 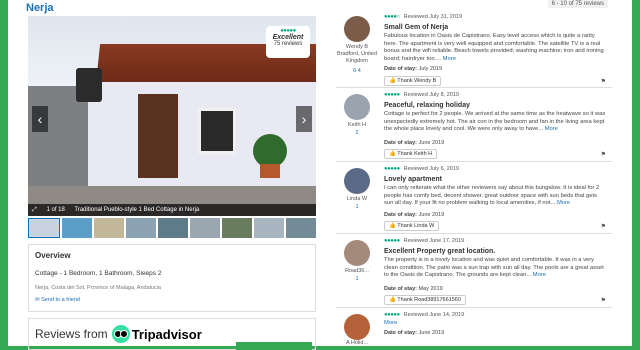 I want to click on contribution-counts: 6 4, so click(x=357, y=71).